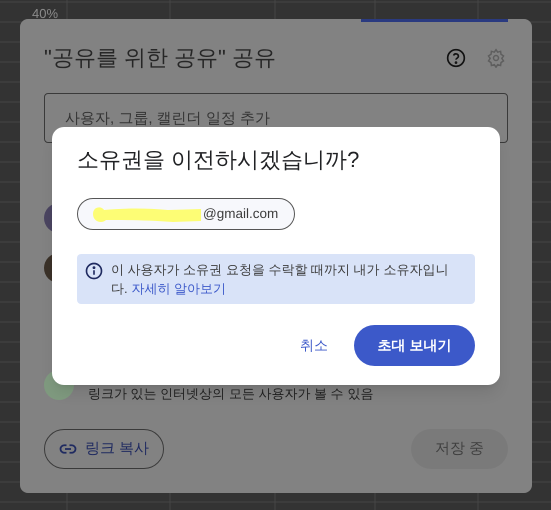  I want to click on email-text: @gmail.com, so click(240, 213).